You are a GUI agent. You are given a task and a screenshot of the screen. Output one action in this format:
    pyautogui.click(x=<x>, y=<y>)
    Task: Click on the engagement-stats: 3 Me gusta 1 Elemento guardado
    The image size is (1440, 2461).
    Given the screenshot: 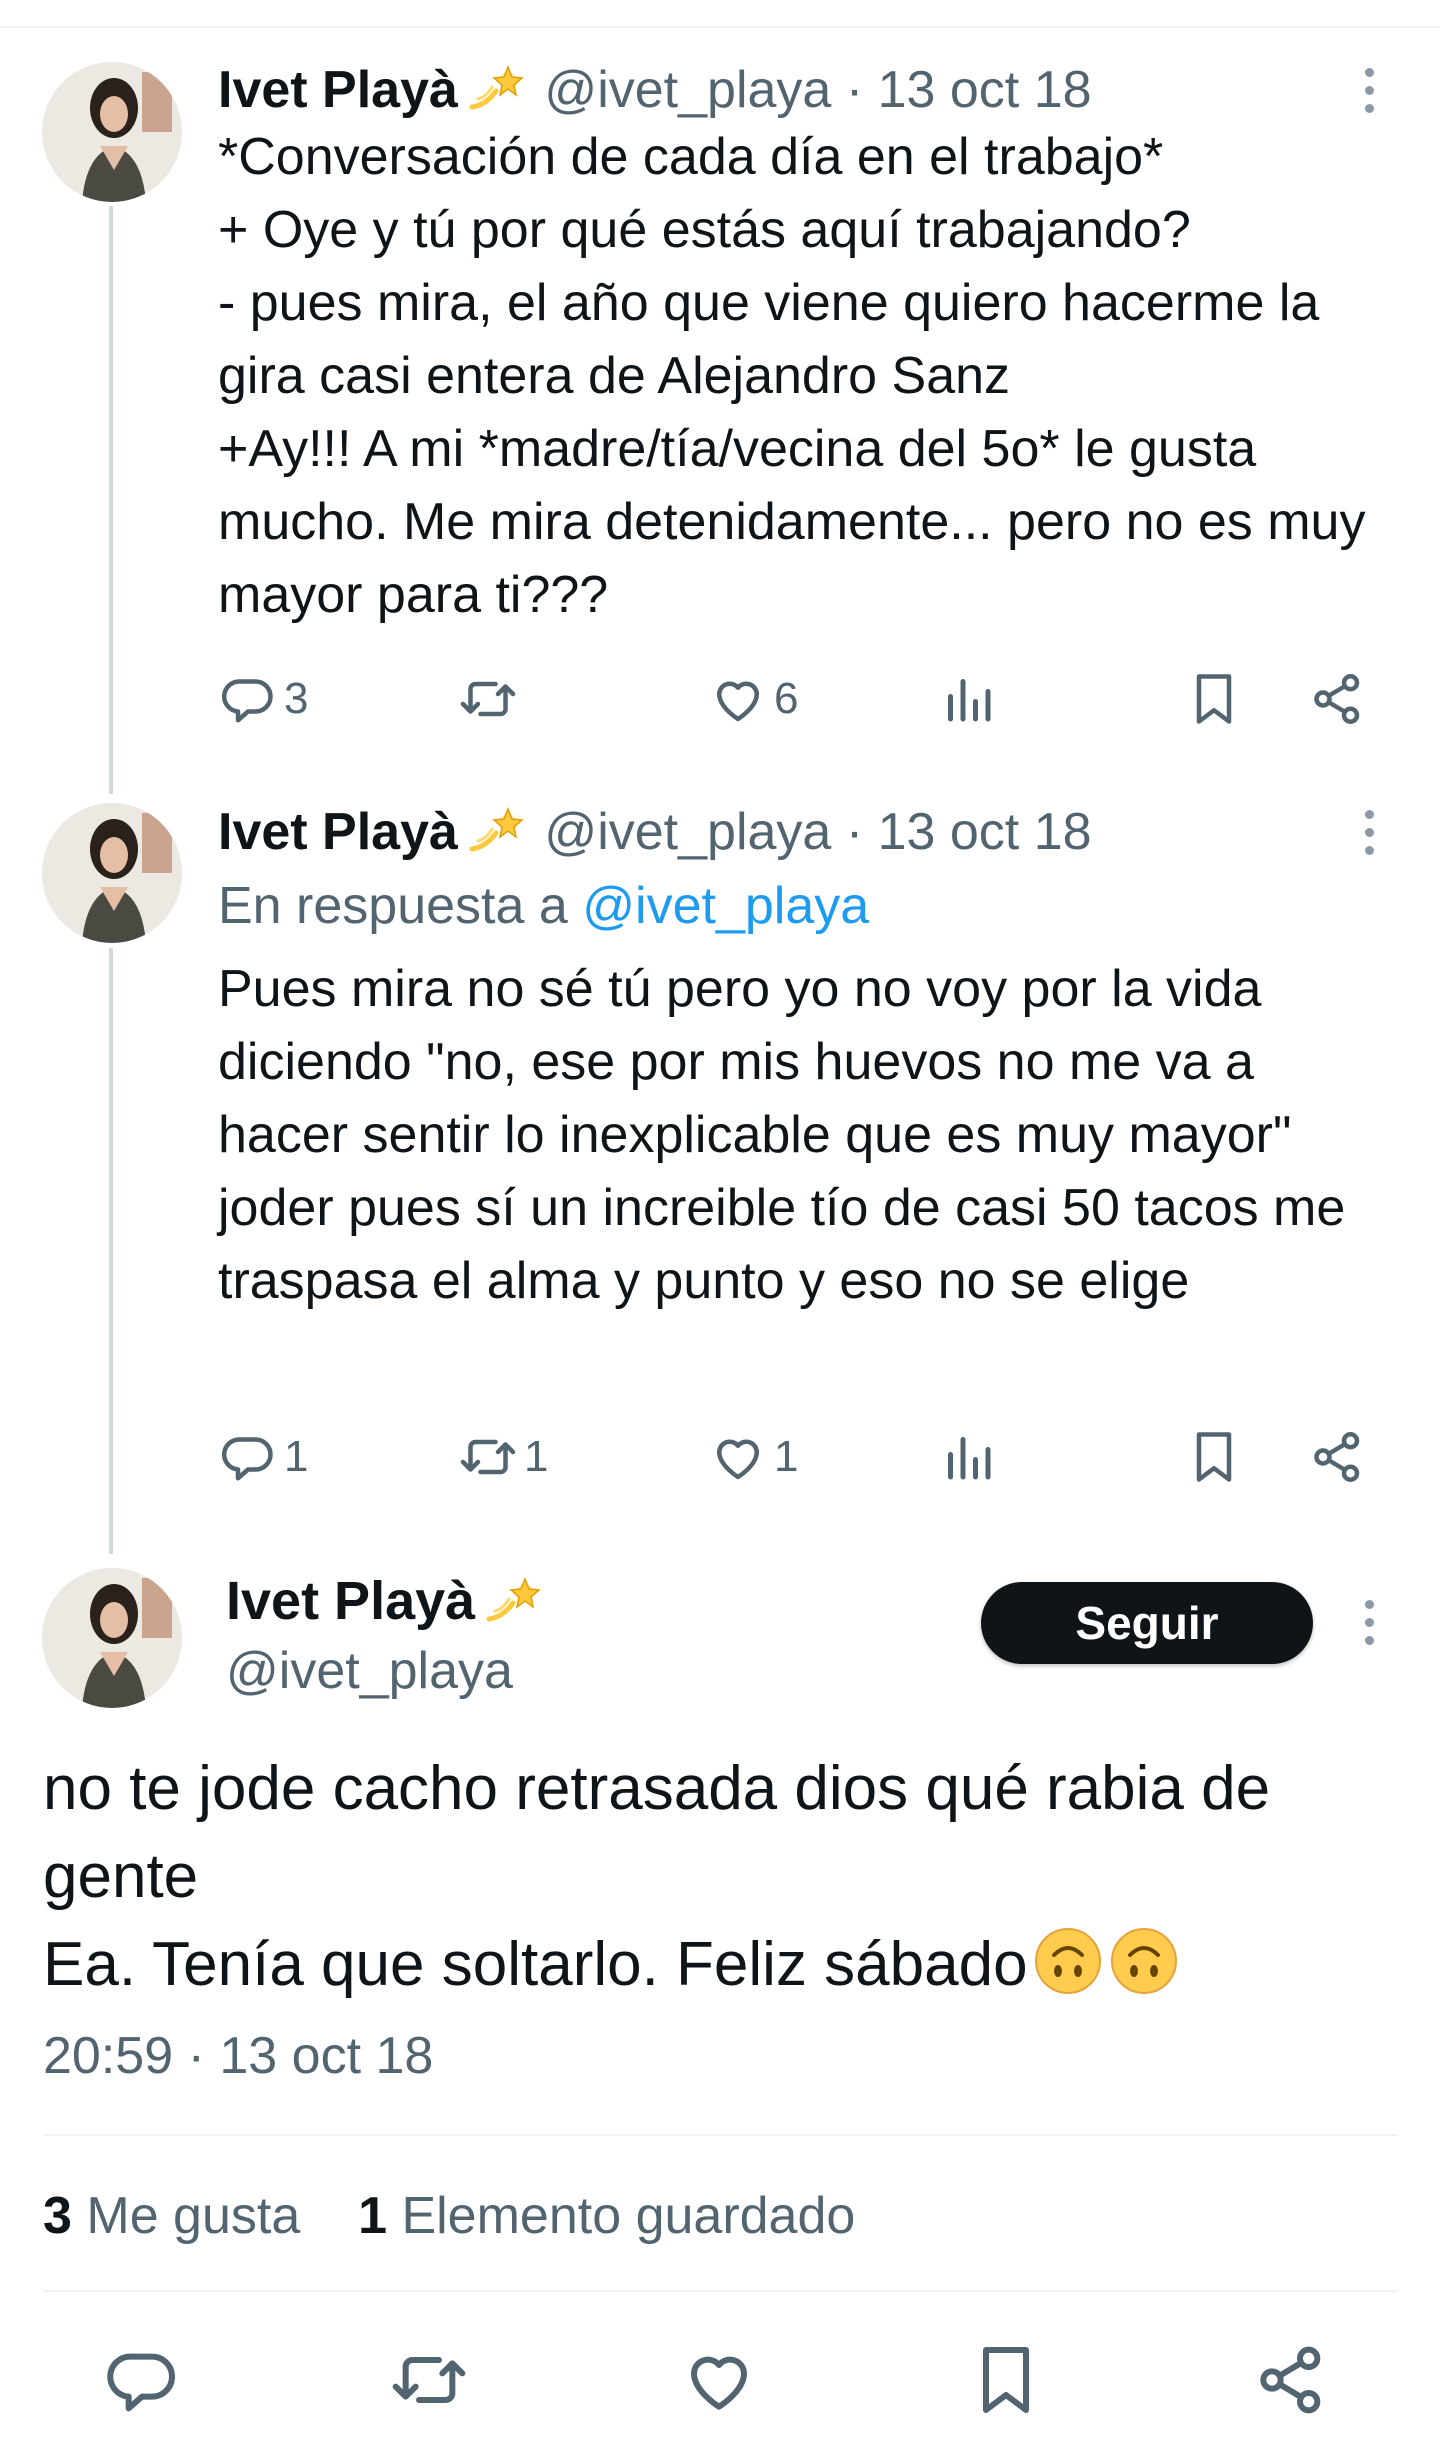 What is the action you would take?
    pyautogui.click(x=449, y=2216)
    